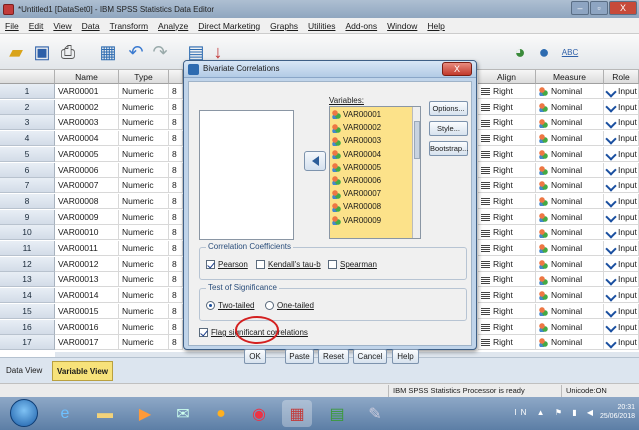 Image resolution: width=639 pixels, height=430 pixels. What do you see at coordinates (87, 186) in the screenshot?
I see `cell-name: VAR00007` at bounding box center [87, 186].